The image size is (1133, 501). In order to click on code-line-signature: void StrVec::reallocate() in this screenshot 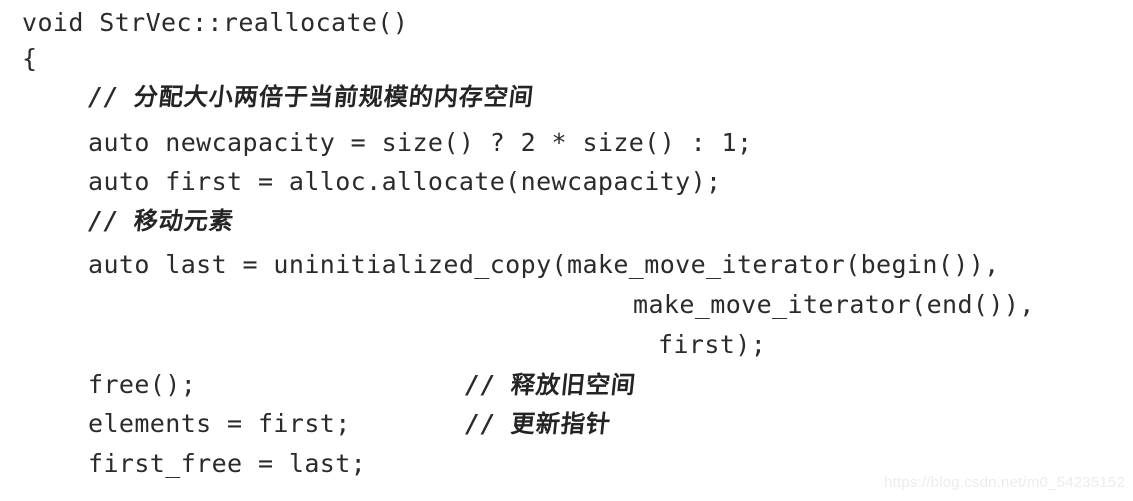, I will do `click(215, 22)`.